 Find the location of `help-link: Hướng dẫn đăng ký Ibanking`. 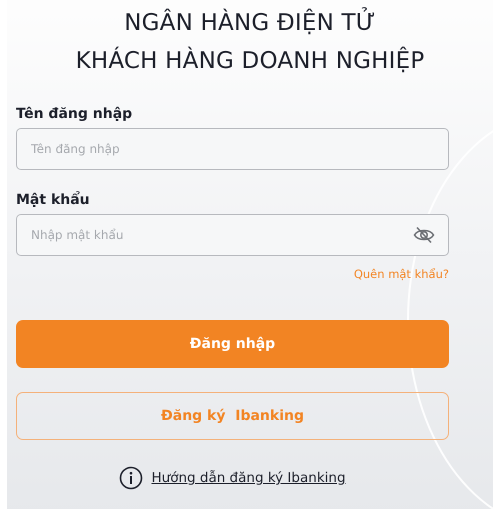

help-link: Hướng dẫn đăng ký Ibanking is located at coordinates (248, 478).